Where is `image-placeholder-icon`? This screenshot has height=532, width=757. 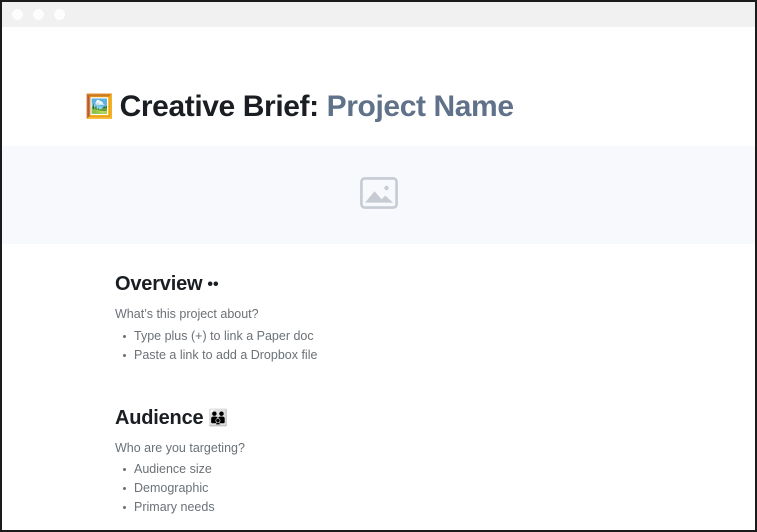
image-placeholder-icon is located at coordinates (378, 195).